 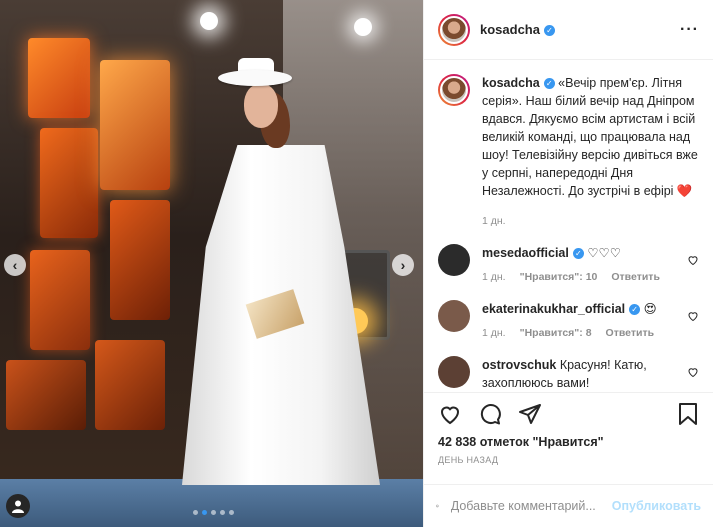 What do you see at coordinates (490, 414) in the screenshot?
I see `comment-icon` at bounding box center [490, 414].